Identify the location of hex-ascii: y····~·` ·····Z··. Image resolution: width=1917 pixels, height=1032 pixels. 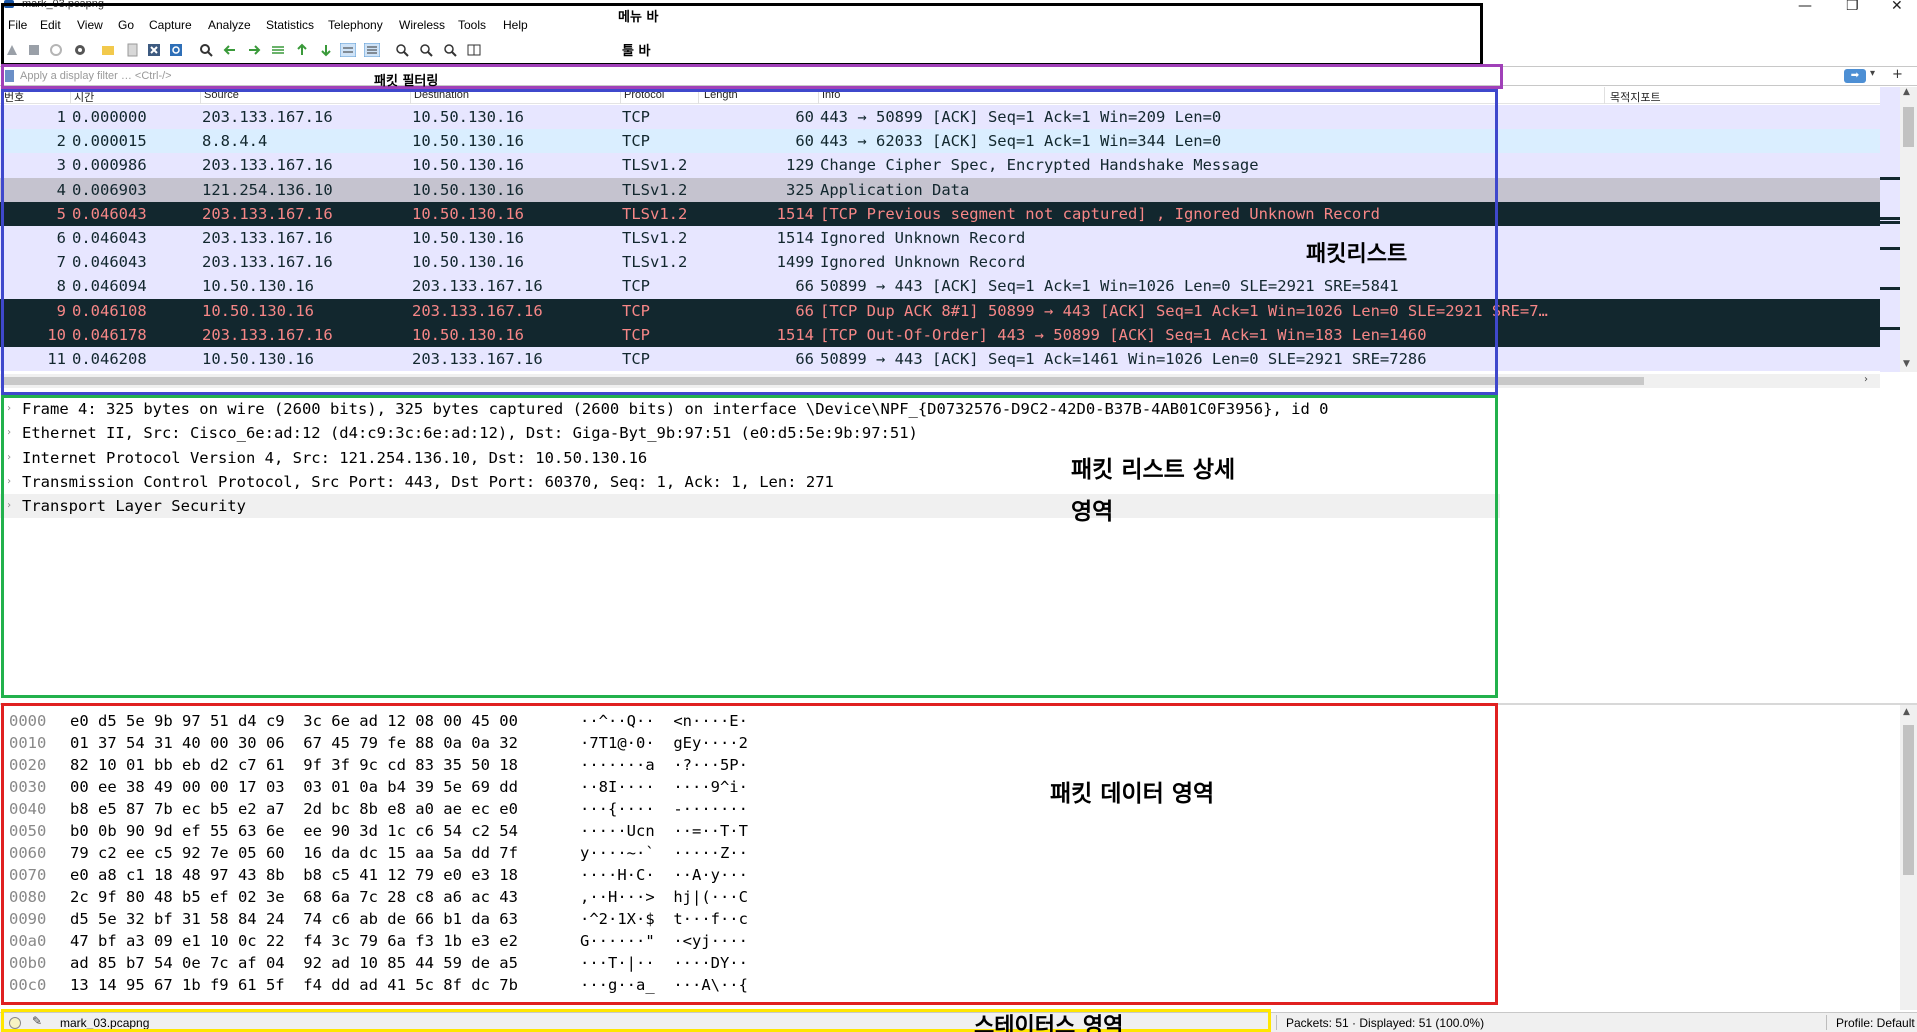
(664, 853).